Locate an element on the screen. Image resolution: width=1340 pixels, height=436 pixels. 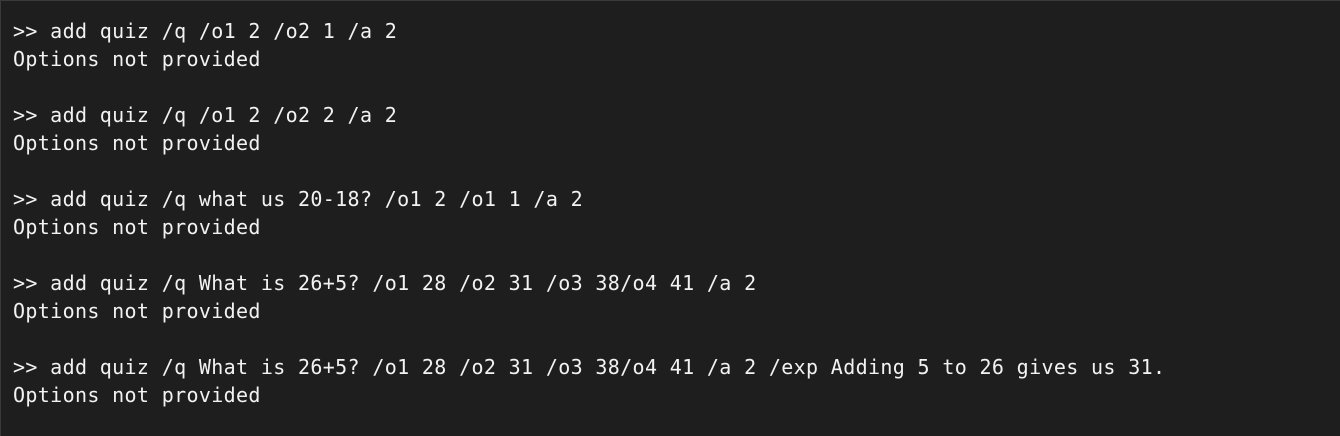
command-line: >> add quiz /q /o1 2 /o2 2 /a 2 is located at coordinates (205, 115).